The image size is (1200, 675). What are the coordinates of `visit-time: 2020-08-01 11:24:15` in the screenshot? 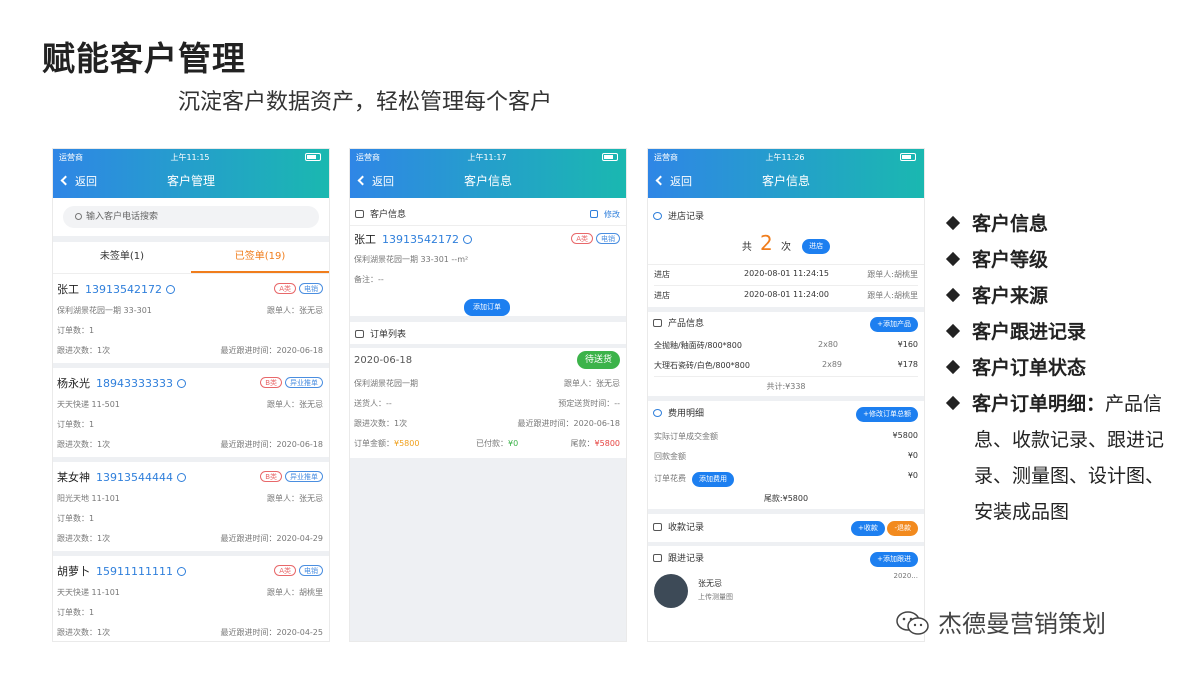 It's located at (786, 273).